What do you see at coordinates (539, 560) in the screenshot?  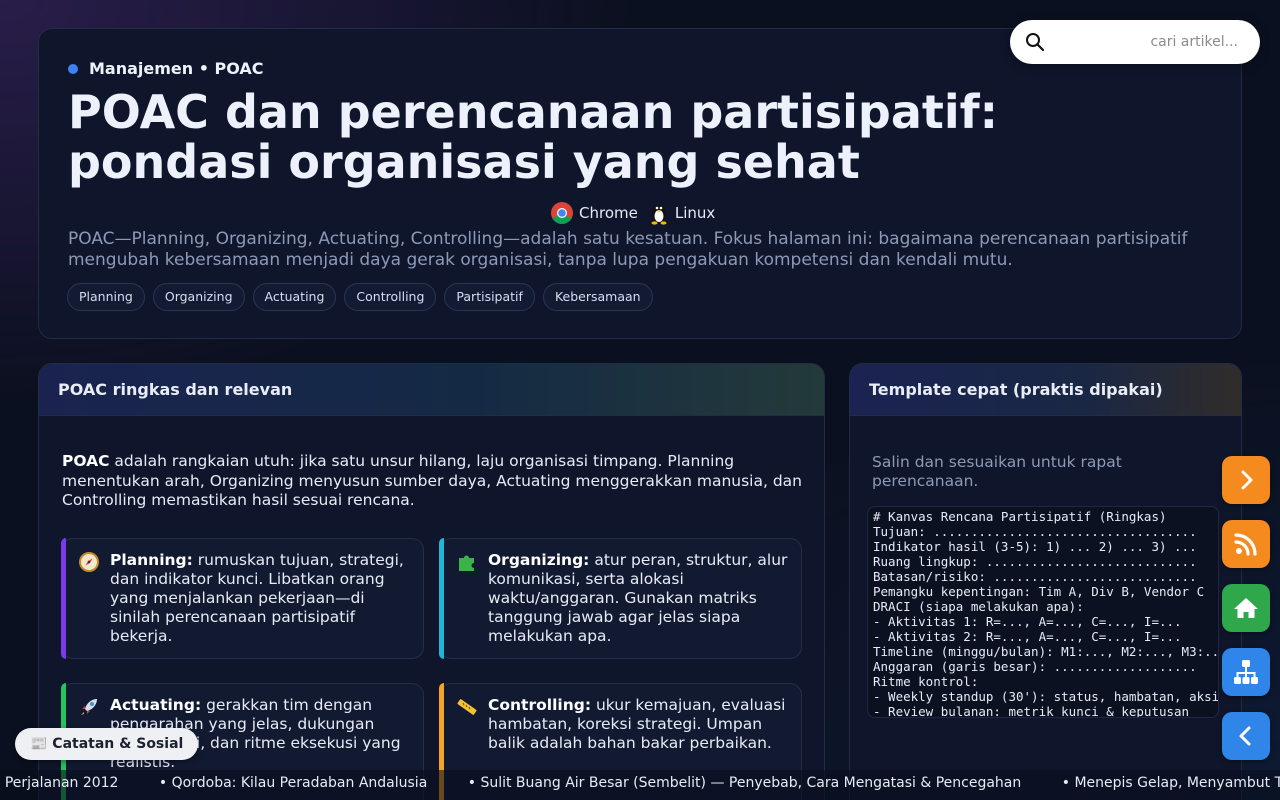 I see `card-label: Organizing:` at bounding box center [539, 560].